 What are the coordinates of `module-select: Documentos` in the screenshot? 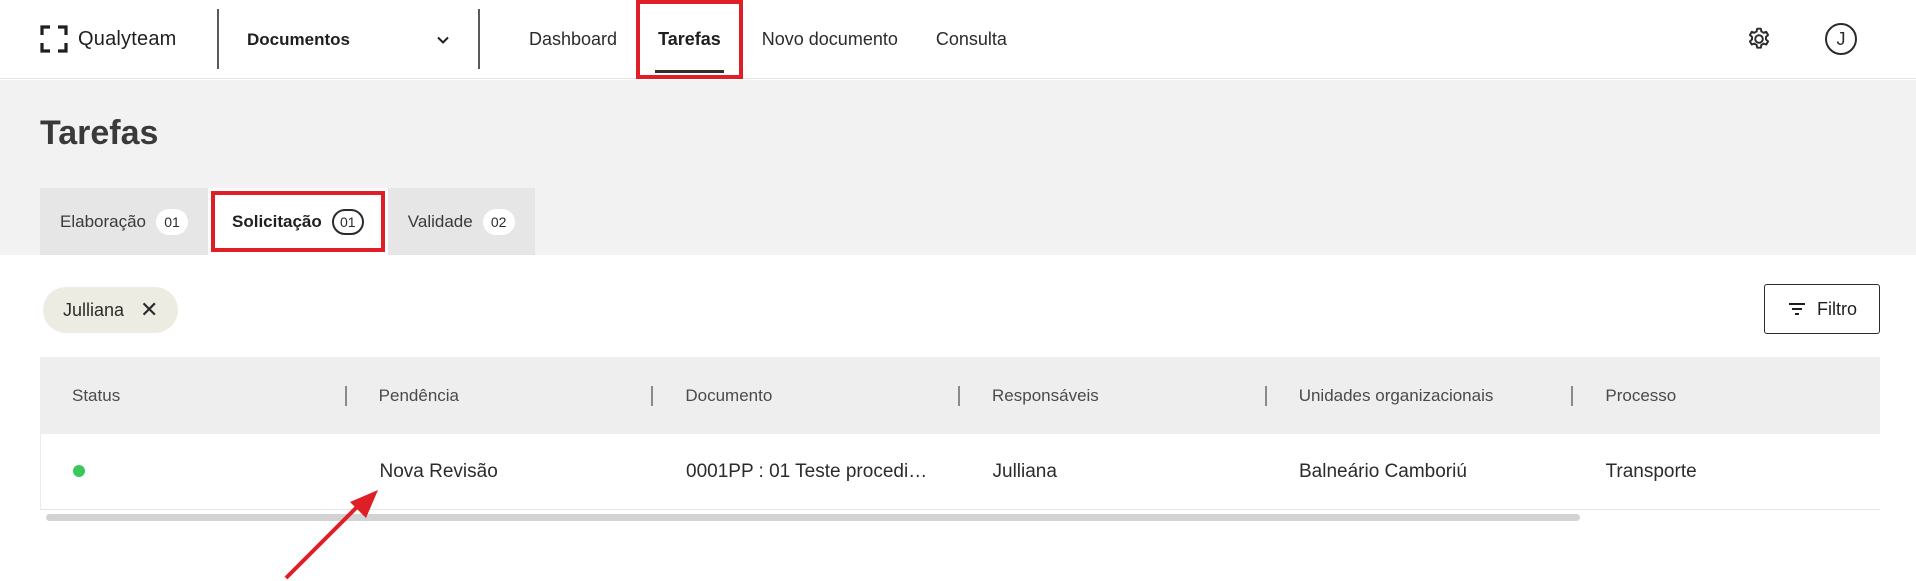 It's located at (349, 39).